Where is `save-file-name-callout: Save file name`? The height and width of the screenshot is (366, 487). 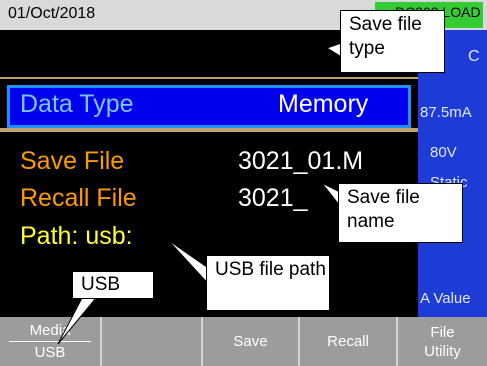
save-file-name-callout: Save file name is located at coordinates (400, 213).